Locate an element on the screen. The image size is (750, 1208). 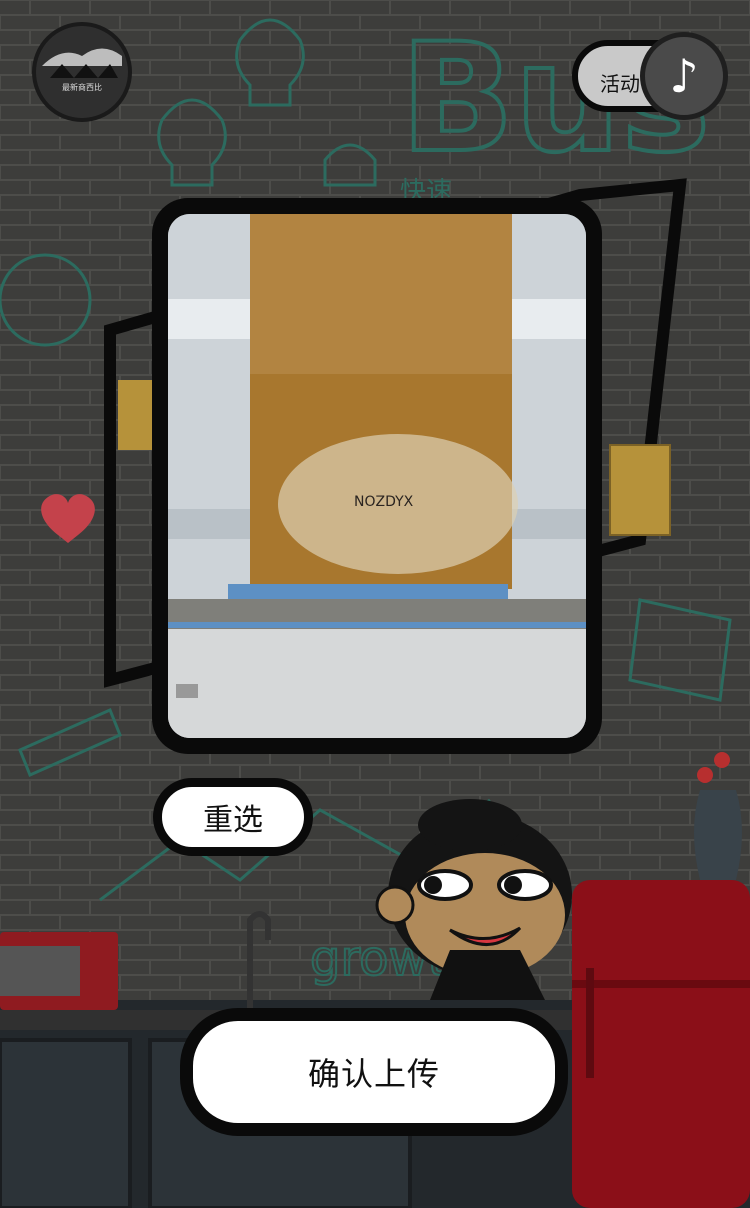
confirm-upload-label: 确认上传 is located at coordinates (373, 1074).